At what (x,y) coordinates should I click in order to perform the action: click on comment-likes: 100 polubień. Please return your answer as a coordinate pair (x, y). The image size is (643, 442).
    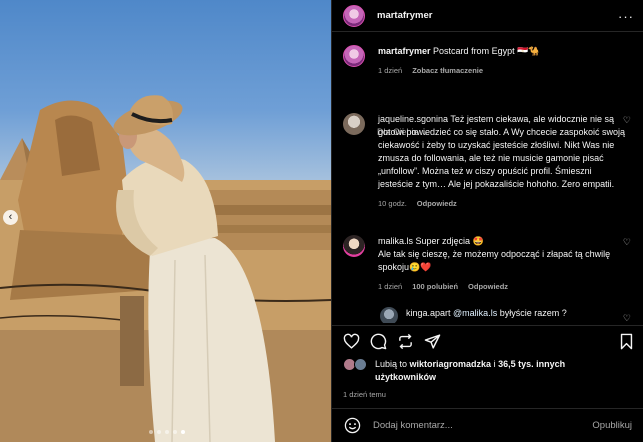
    Looking at the image, I should click on (435, 286).